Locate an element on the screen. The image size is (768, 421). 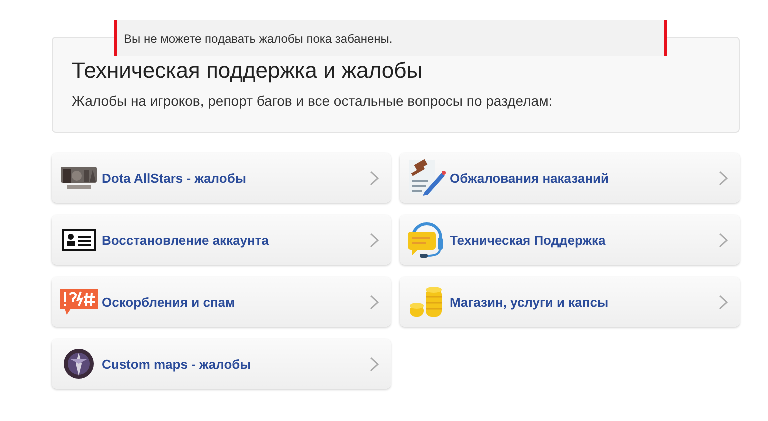
gavel-pencil-icon is located at coordinates (427, 178).